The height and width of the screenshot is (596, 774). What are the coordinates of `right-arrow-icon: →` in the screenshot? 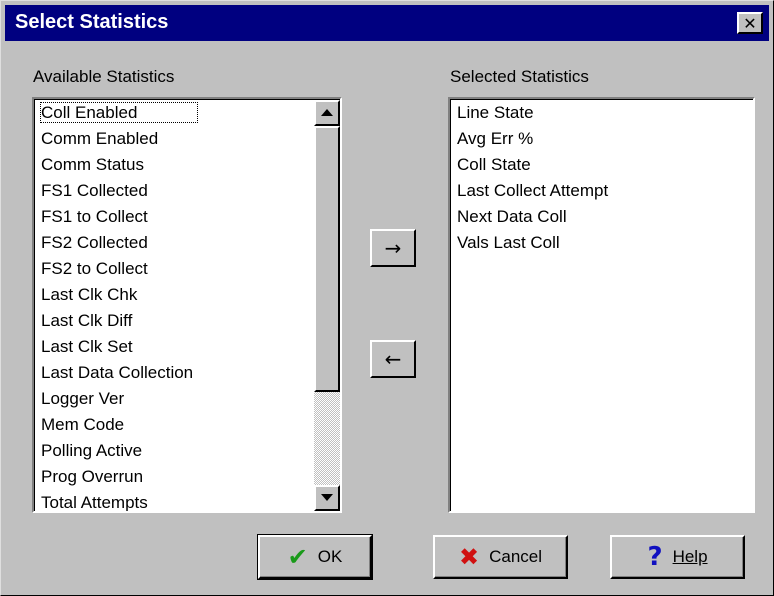 It's located at (393, 248).